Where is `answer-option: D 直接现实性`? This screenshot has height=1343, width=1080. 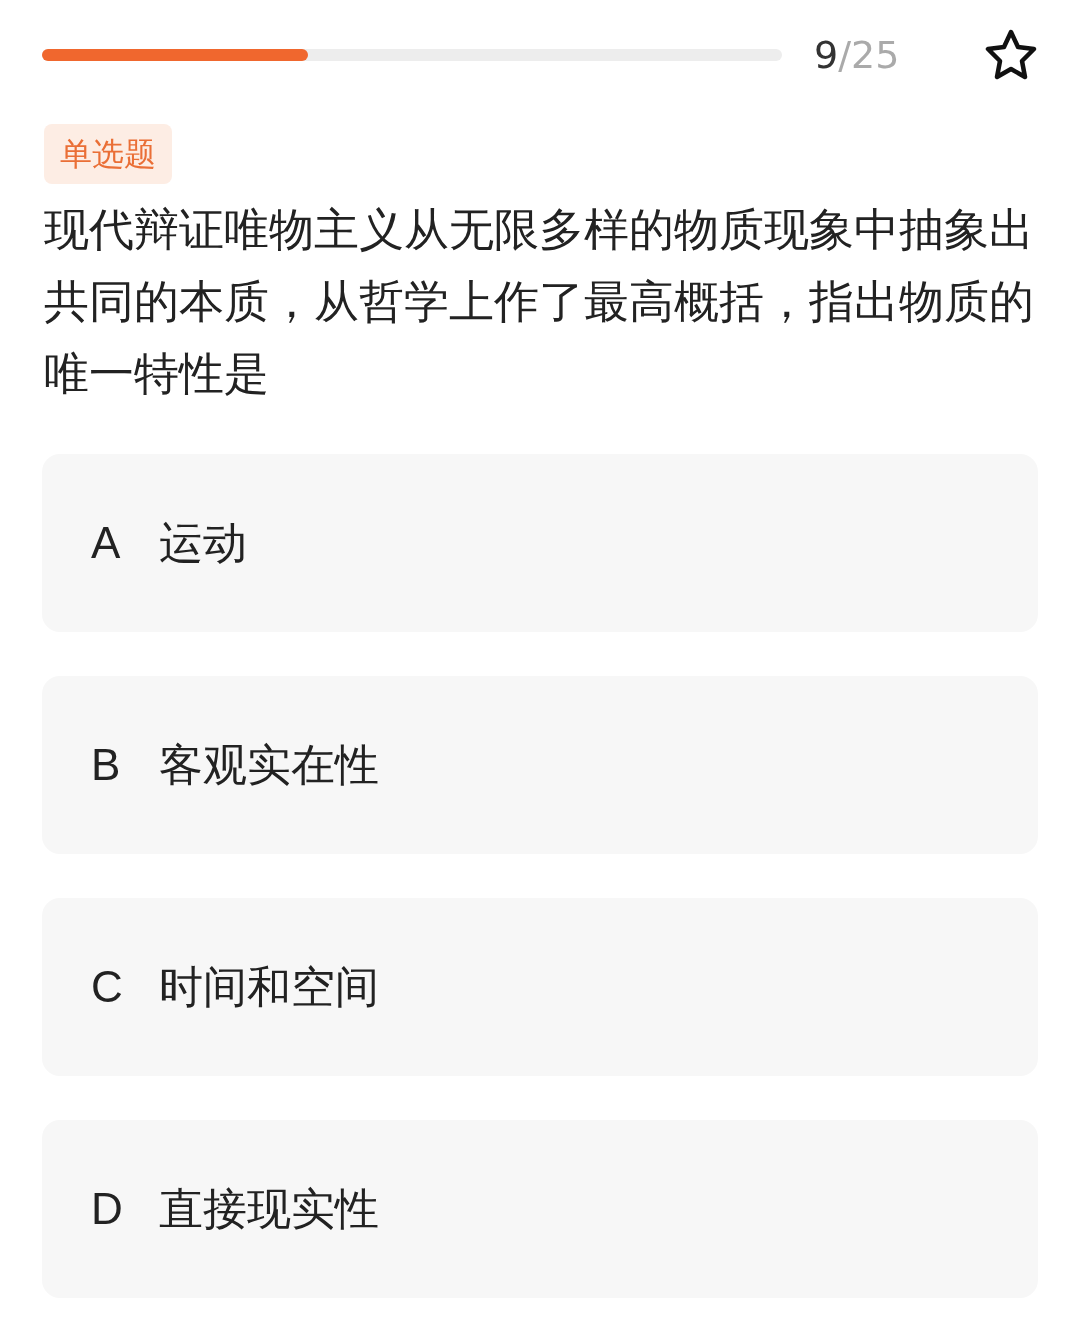 answer-option: D 直接现实性 is located at coordinates (540, 1209).